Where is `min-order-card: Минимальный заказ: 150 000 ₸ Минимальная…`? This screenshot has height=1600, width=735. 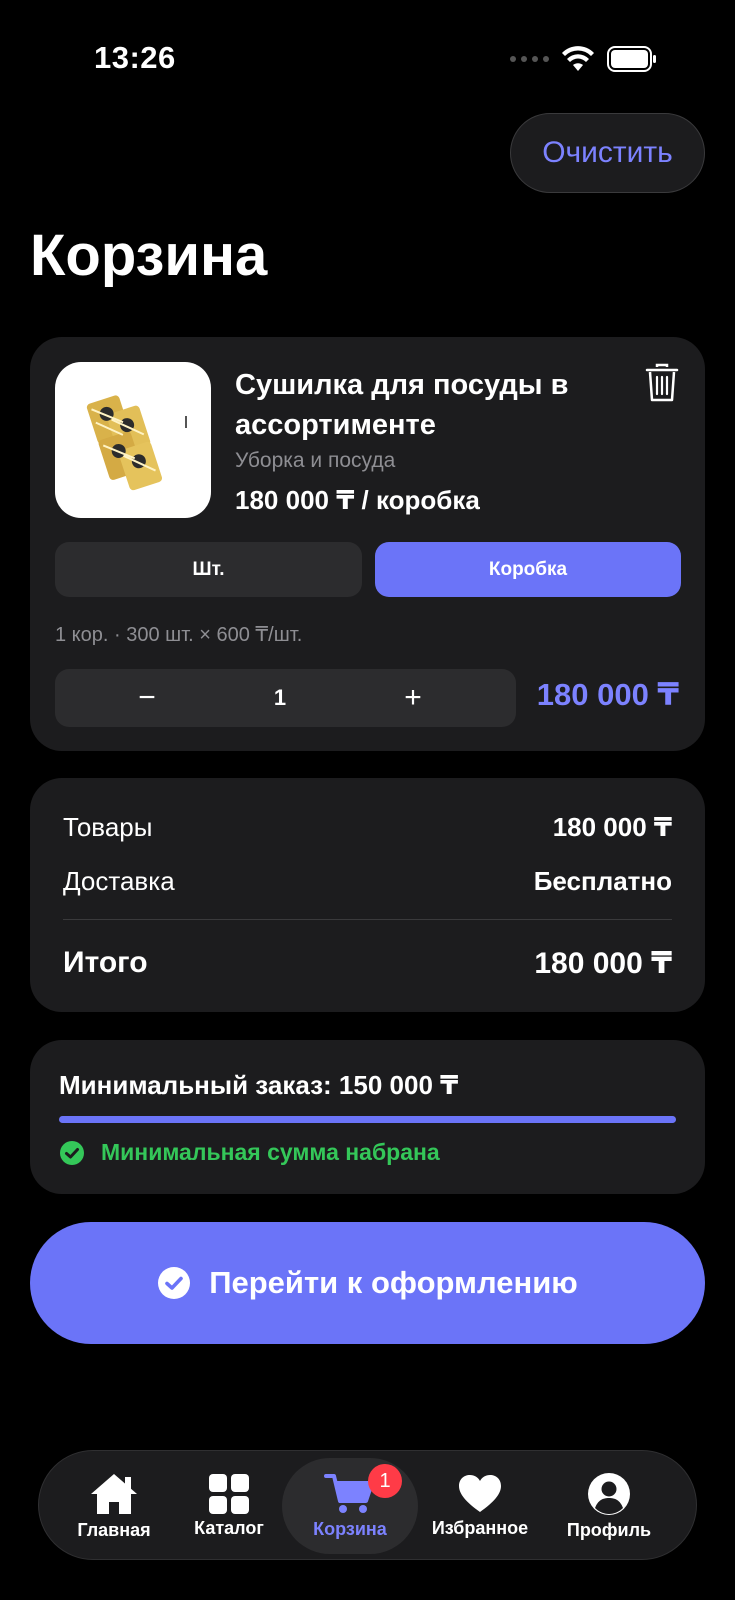 min-order-card: Минимальный заказ: 150 000 ₸ Минимальная… is located at coordinates (367, 1117).